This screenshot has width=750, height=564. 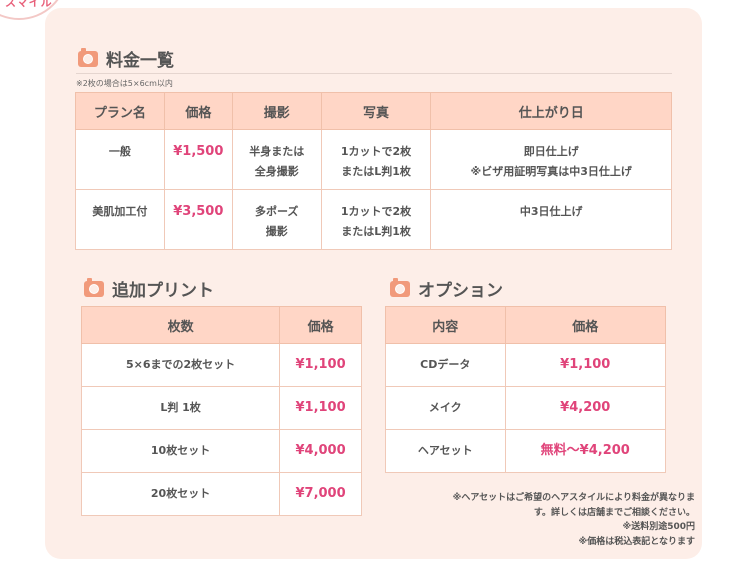 I want to click on footnote: す。詳しくは店舗までご相談ください。, so click(x=614, y=512).